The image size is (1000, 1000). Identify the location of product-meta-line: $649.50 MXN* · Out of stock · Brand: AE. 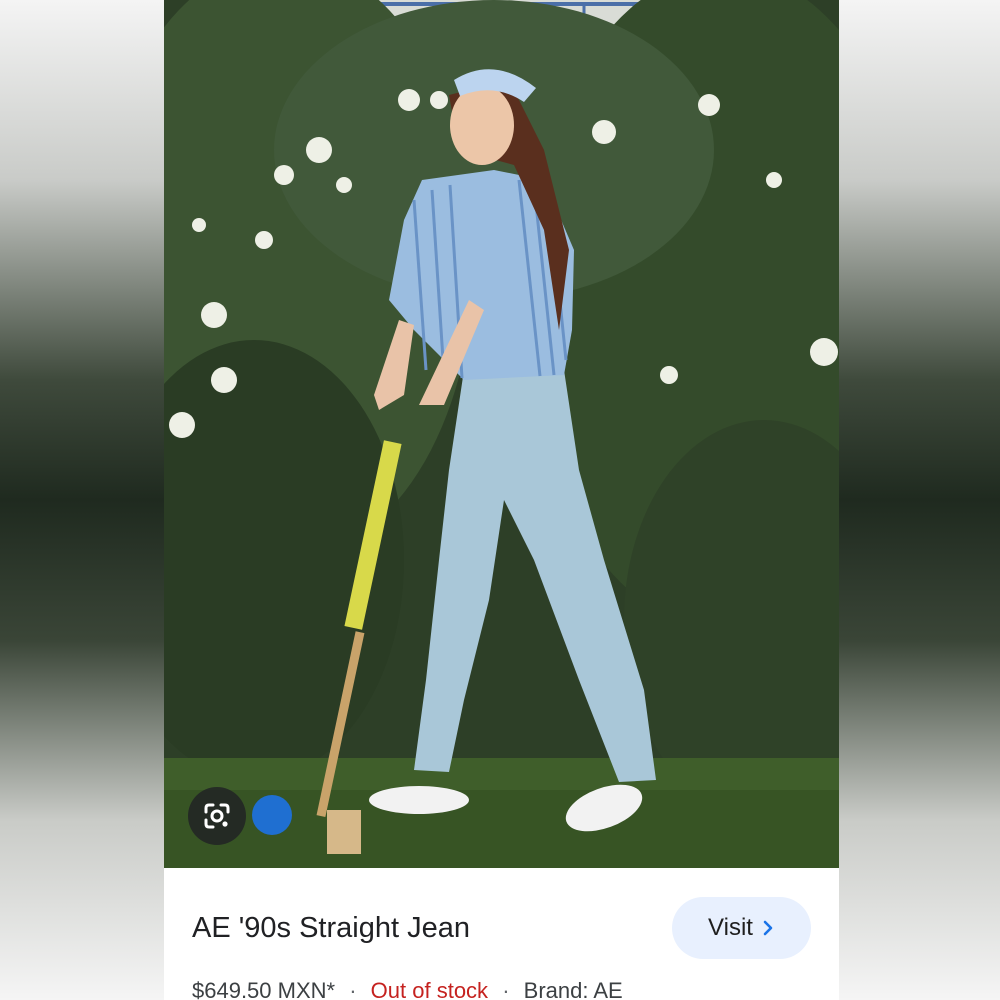
(407, 989).